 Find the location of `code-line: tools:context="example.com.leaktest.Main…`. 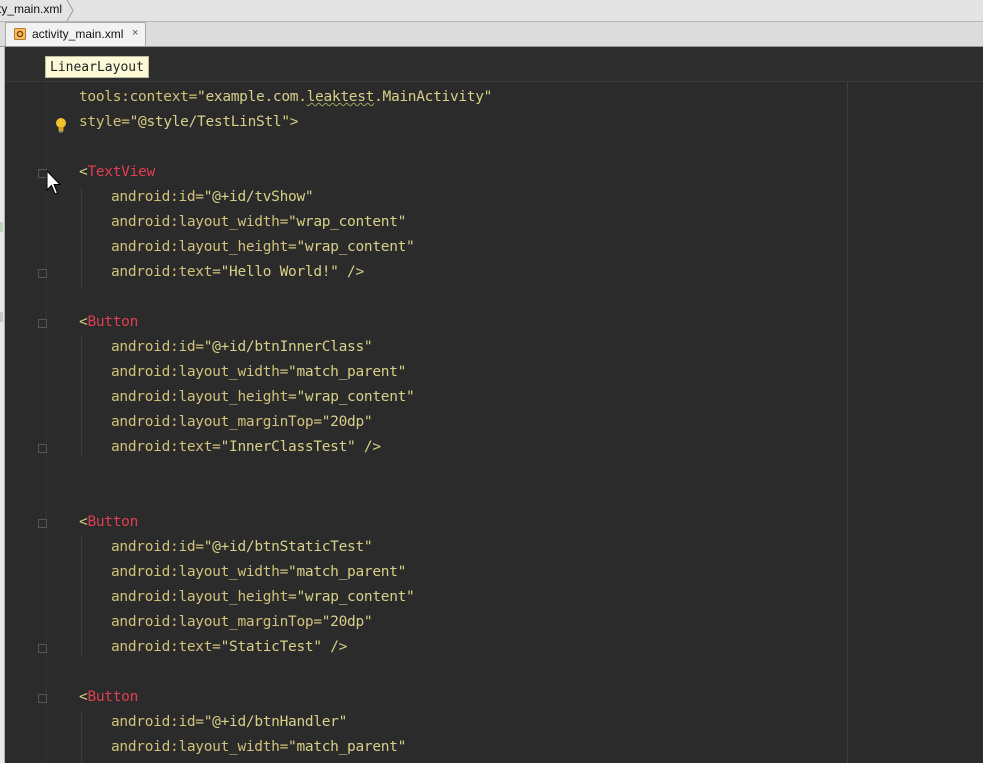

code-line: tools:context="example.com.leaktest.Main… is located at coordinates (285, 97).